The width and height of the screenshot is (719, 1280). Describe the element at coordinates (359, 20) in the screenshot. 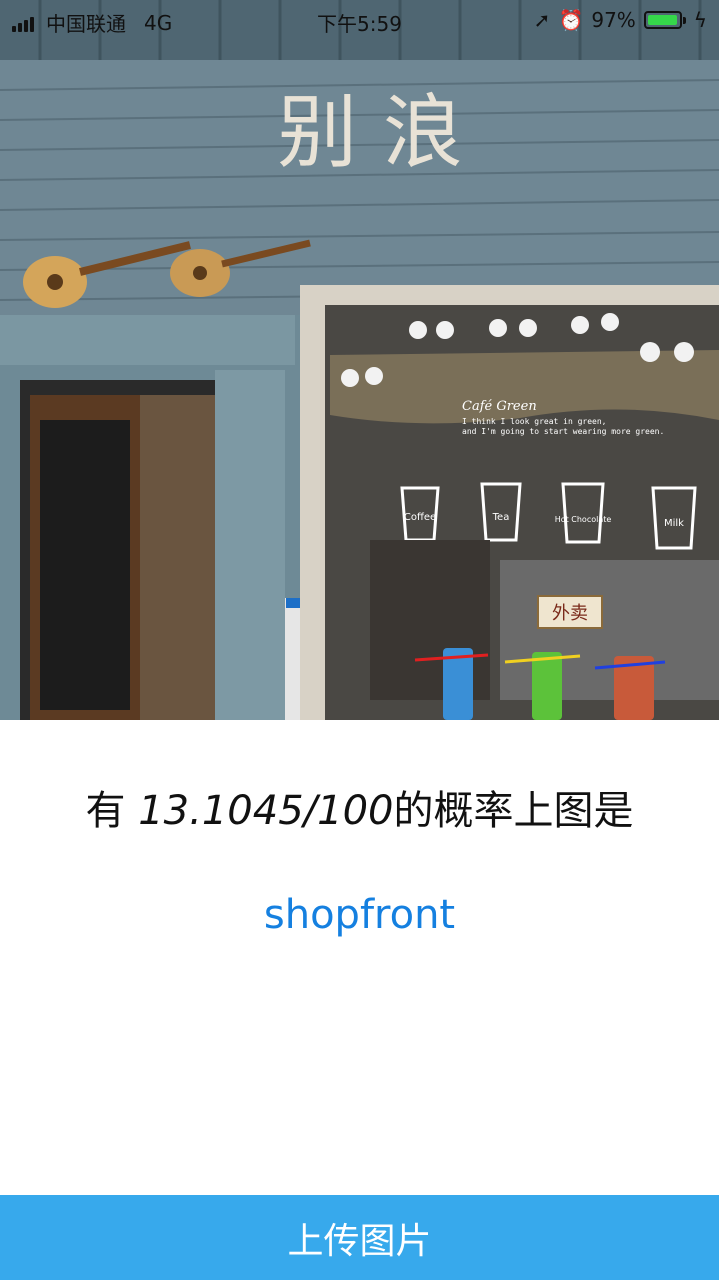

I see `status-bar: 中国联通 4G 下午5:59 ➚ ⏰ 97% ϟ` at that location.